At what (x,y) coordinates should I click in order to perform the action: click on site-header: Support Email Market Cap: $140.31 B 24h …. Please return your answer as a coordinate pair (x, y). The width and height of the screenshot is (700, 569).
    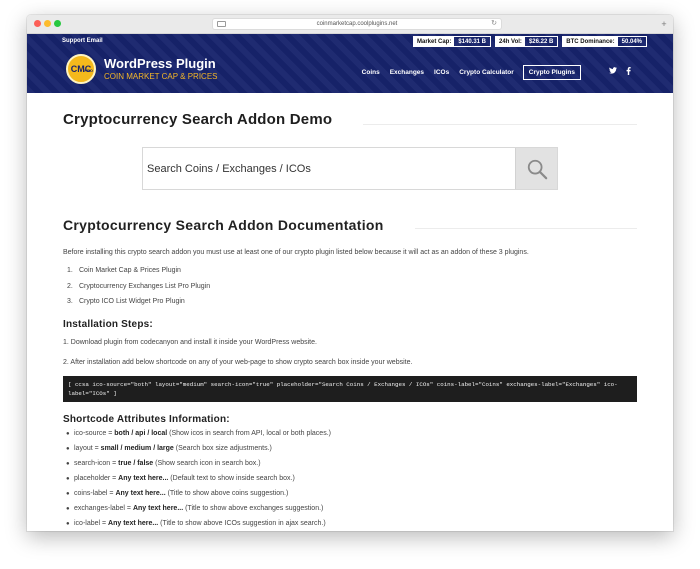
    Looking at the image, I should click on (350, 63).